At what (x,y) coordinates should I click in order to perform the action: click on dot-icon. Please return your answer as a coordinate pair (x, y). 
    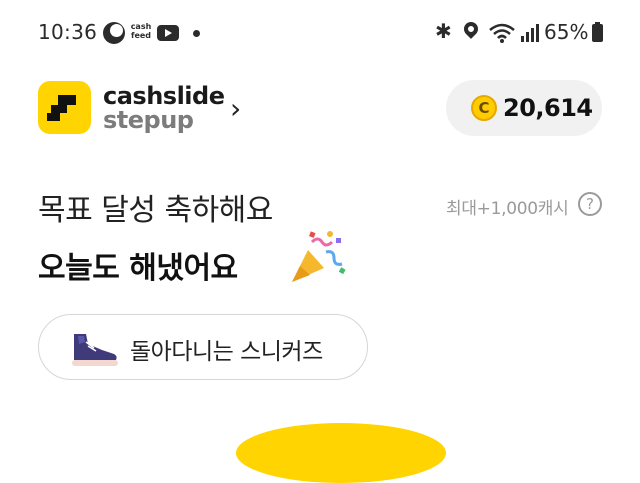
    Looking at the image, I should click on (196, 33).